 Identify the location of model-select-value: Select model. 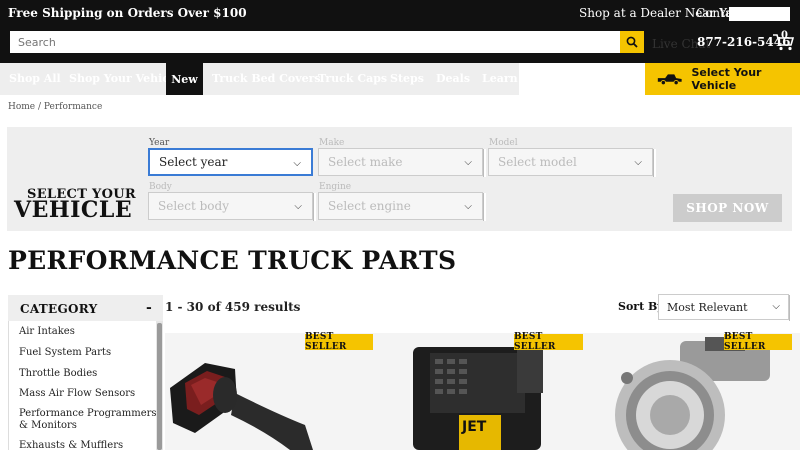
(537, 162).